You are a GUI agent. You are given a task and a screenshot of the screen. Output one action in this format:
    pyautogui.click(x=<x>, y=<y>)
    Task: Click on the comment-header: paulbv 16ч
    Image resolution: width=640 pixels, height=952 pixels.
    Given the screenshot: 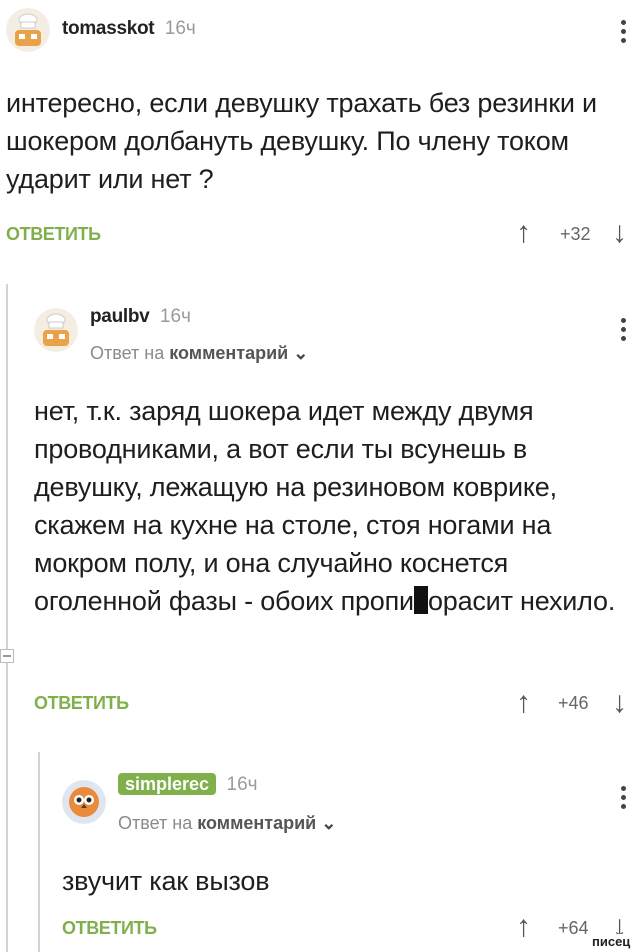 What is the action you would take?
    pyautogui.click(x=140, y=317)
    